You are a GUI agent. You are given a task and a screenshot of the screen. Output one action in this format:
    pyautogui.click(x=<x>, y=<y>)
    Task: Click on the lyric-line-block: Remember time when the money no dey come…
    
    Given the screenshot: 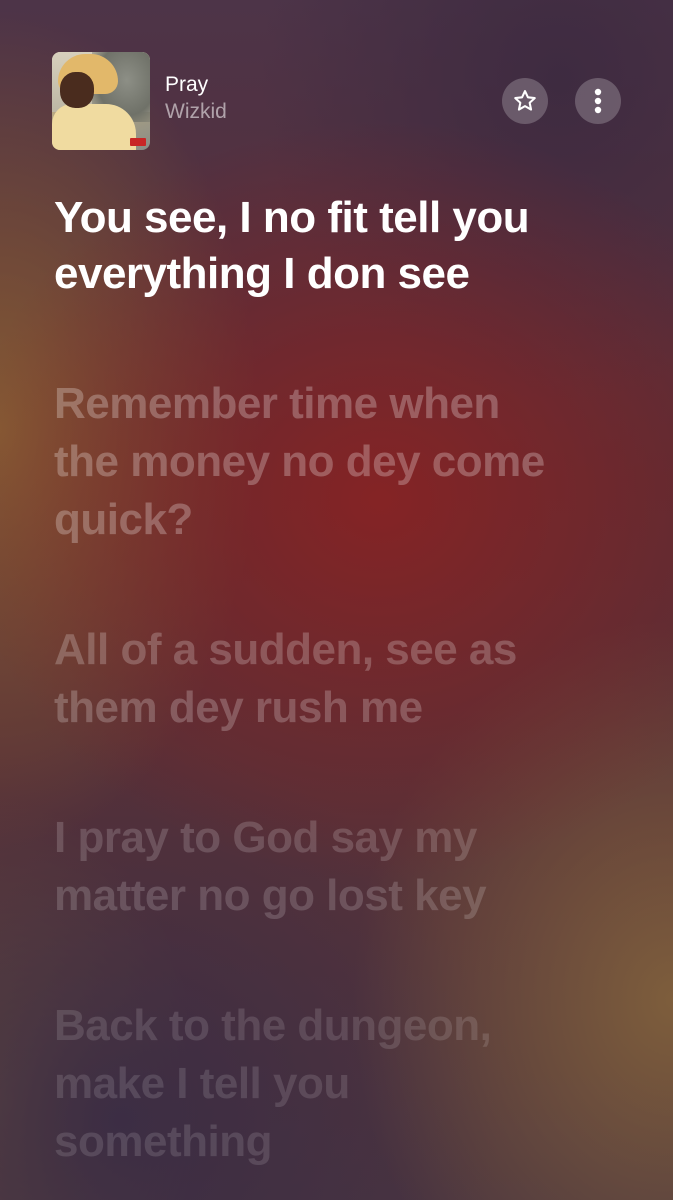 What is the action you would take?
    pyautogui.click(x=344, y=462)
    